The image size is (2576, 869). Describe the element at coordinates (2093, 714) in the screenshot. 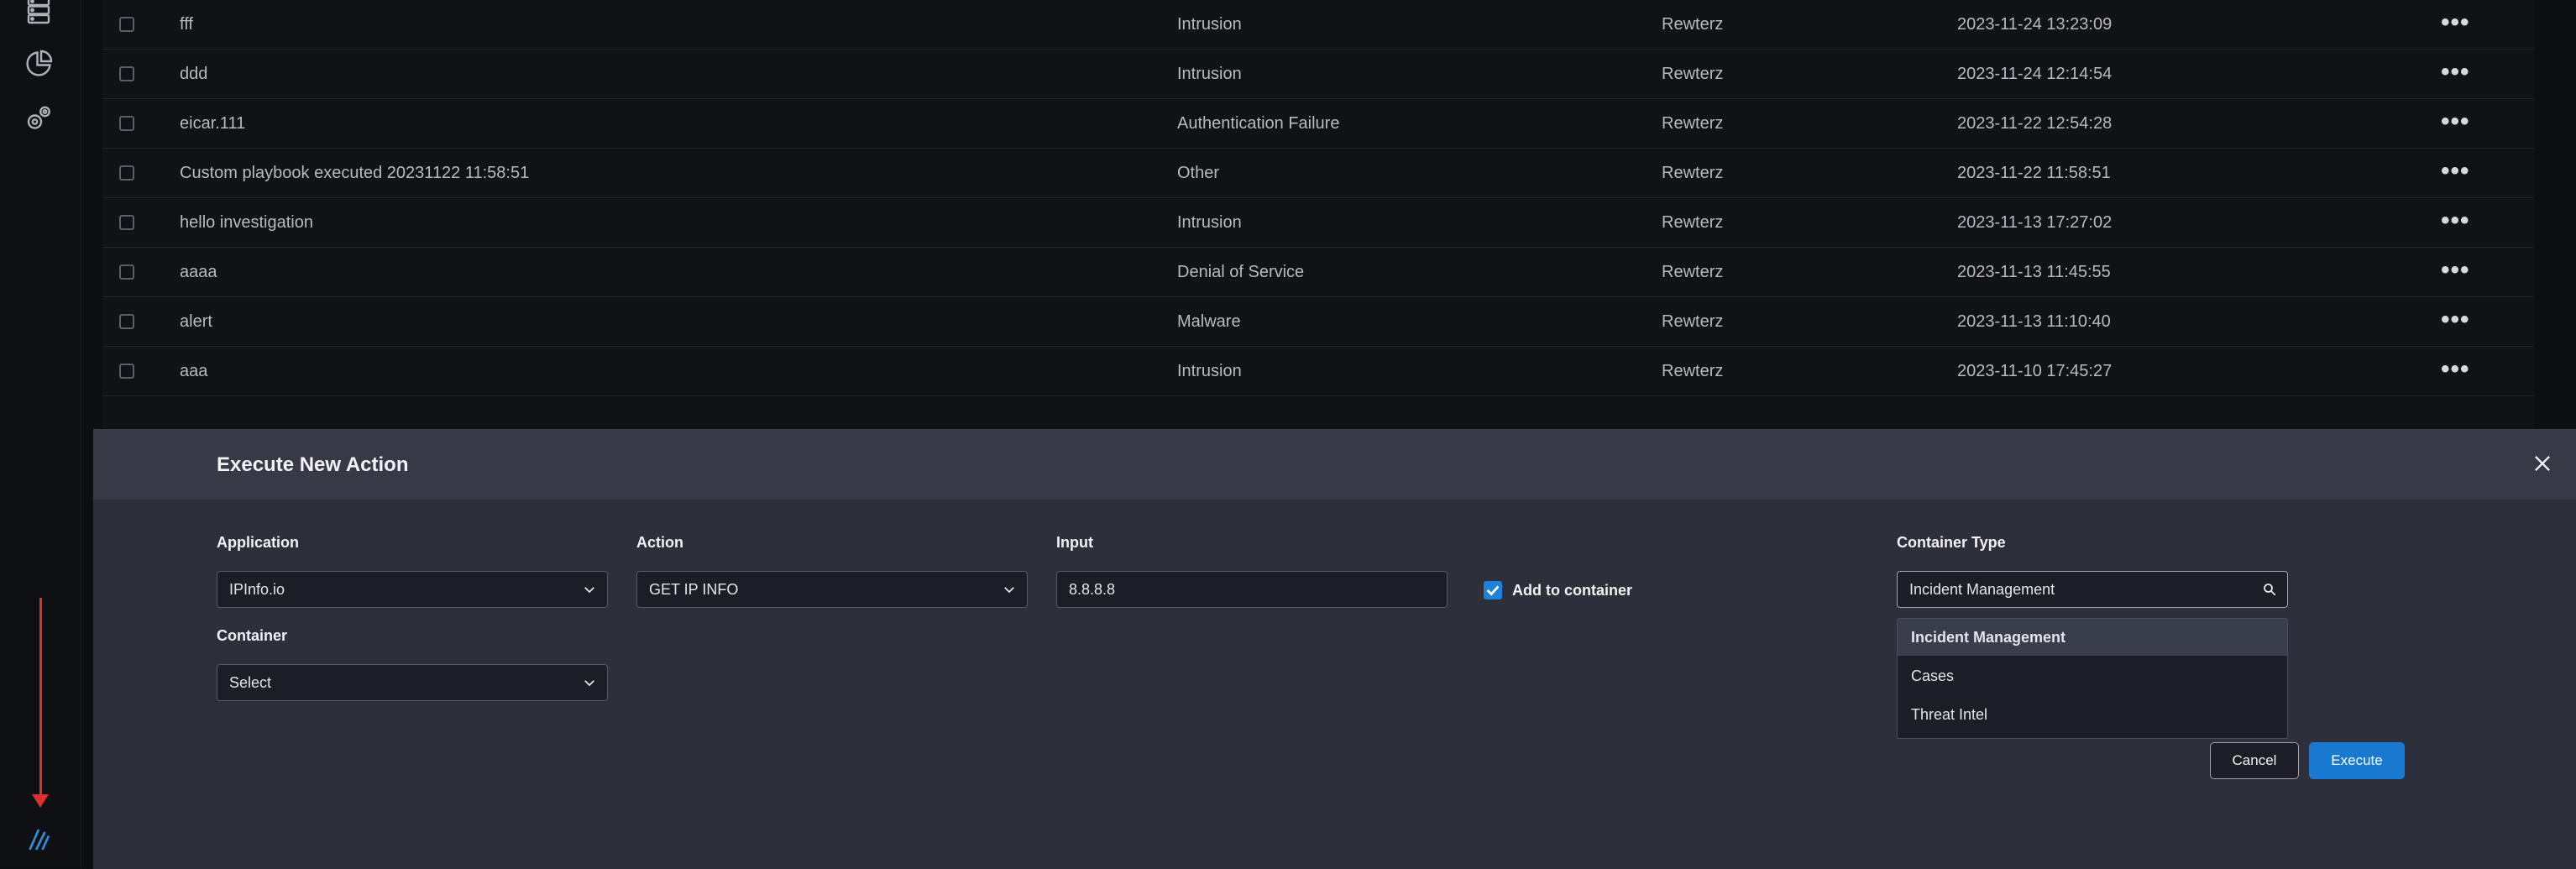

I see `dropdown-option: Threat Intel` at that location.